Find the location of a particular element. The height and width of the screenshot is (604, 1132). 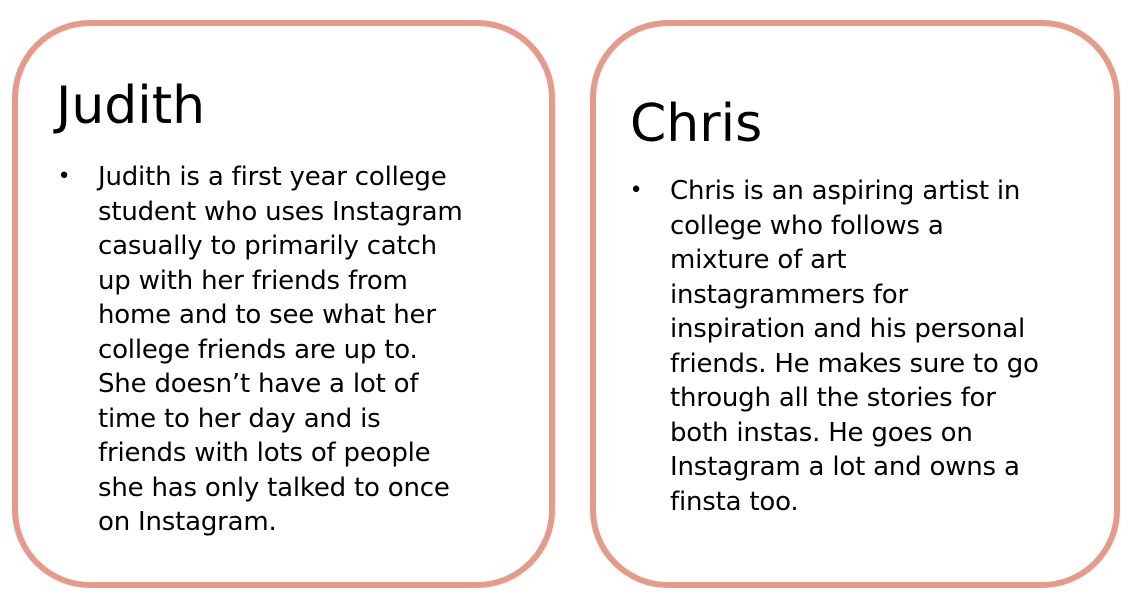

persona-name: Chris is located at coordinates (696, 124).